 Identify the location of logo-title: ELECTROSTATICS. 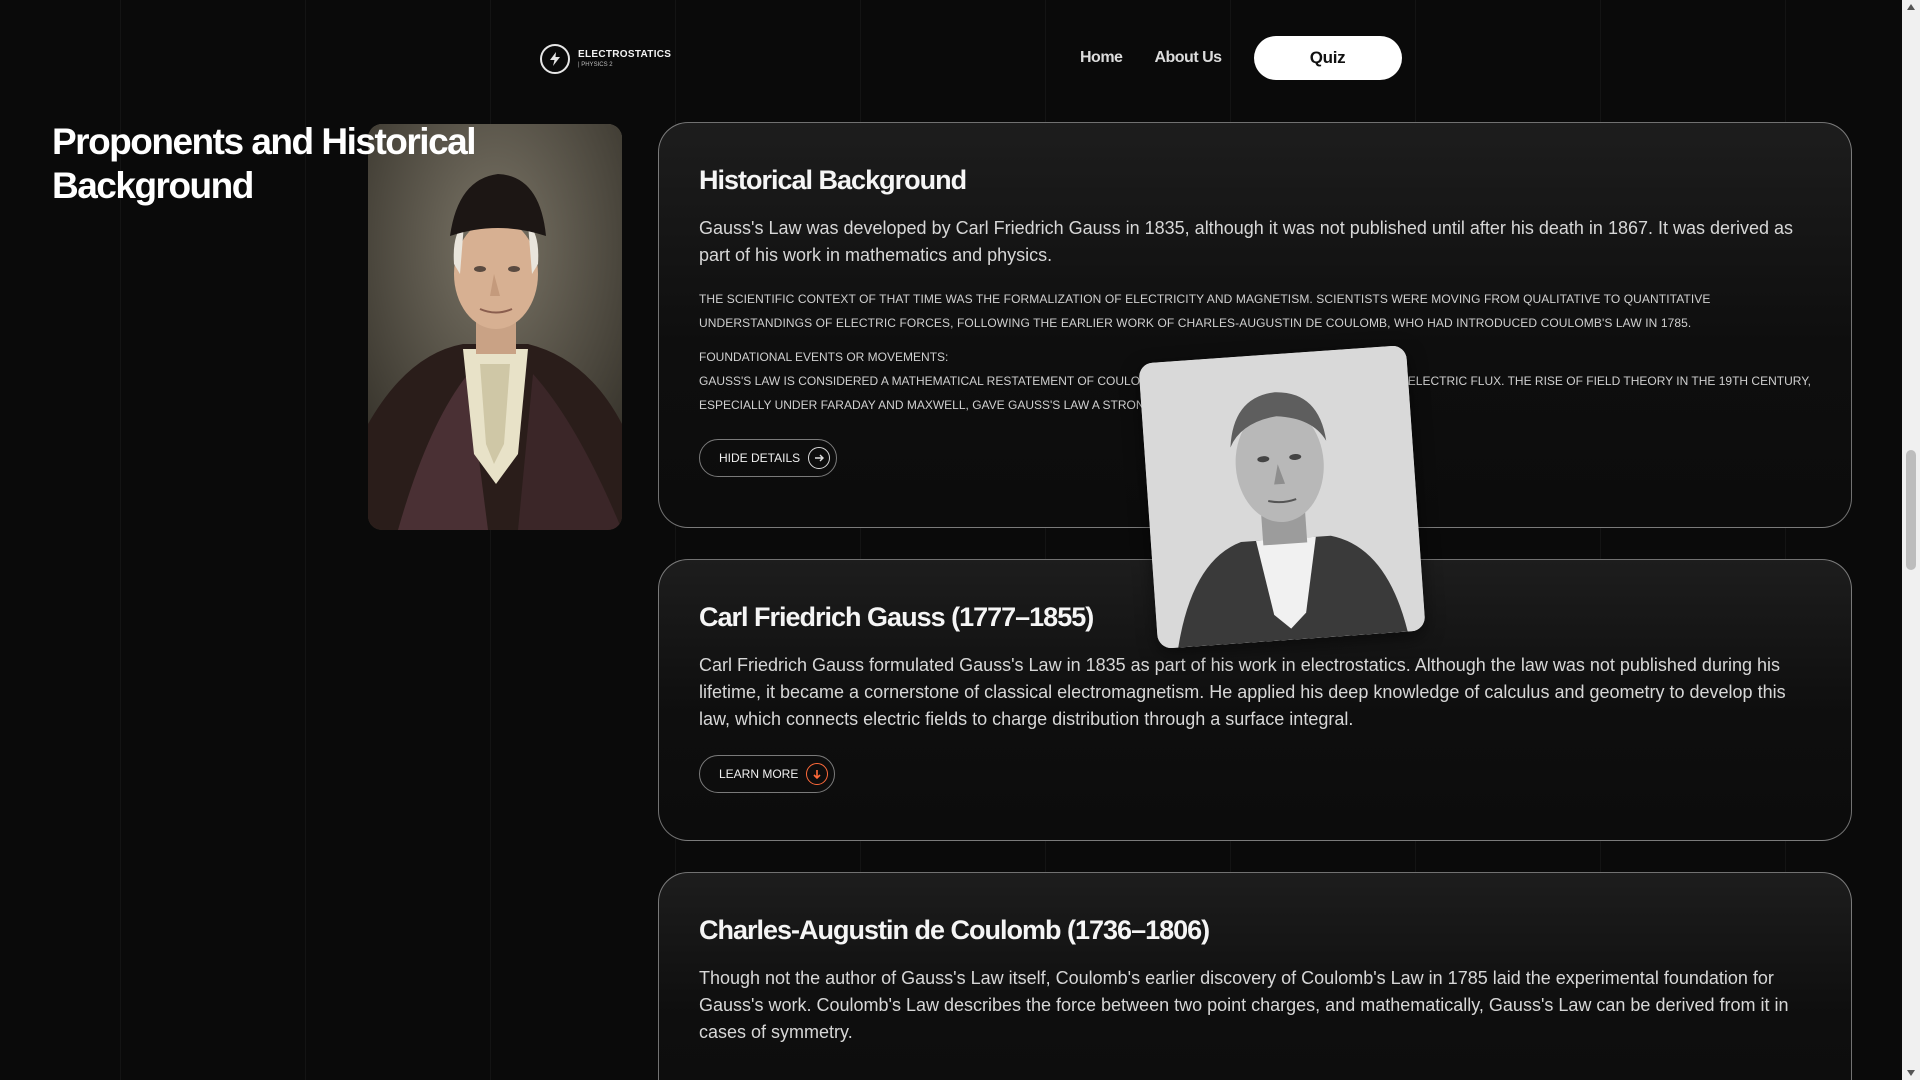
(625, 54).